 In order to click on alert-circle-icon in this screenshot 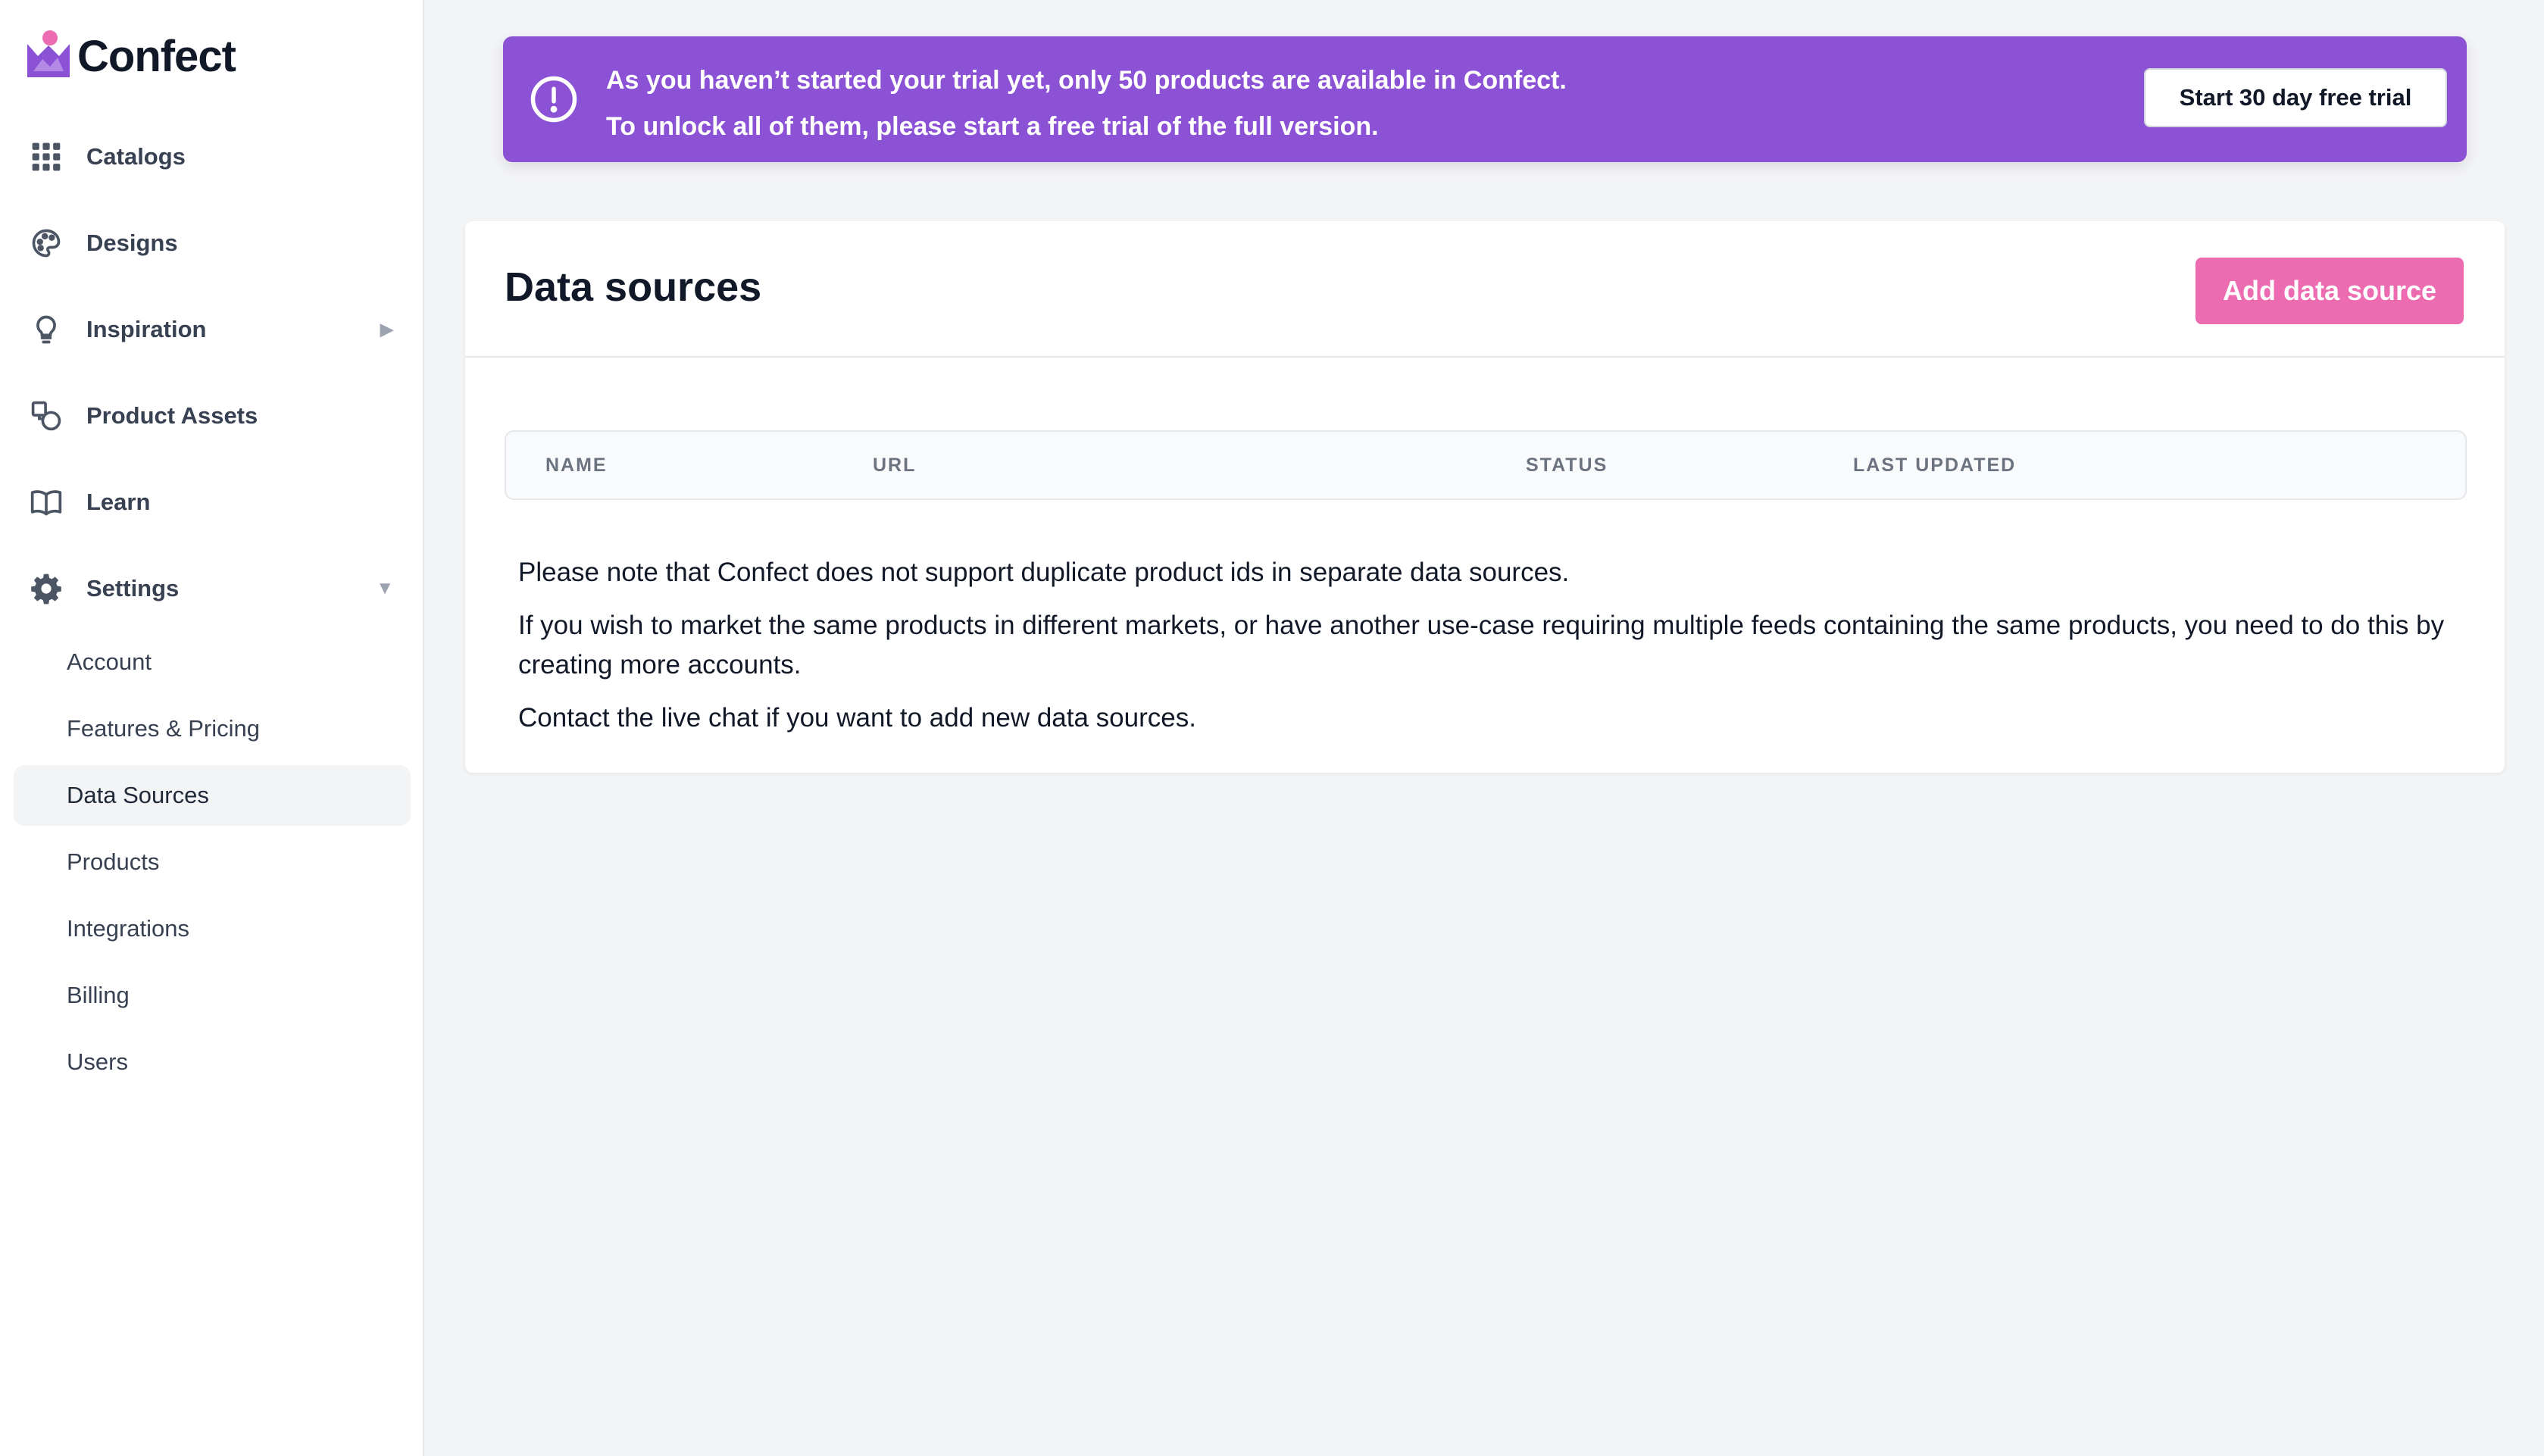, I will do `click(553, 99)`.